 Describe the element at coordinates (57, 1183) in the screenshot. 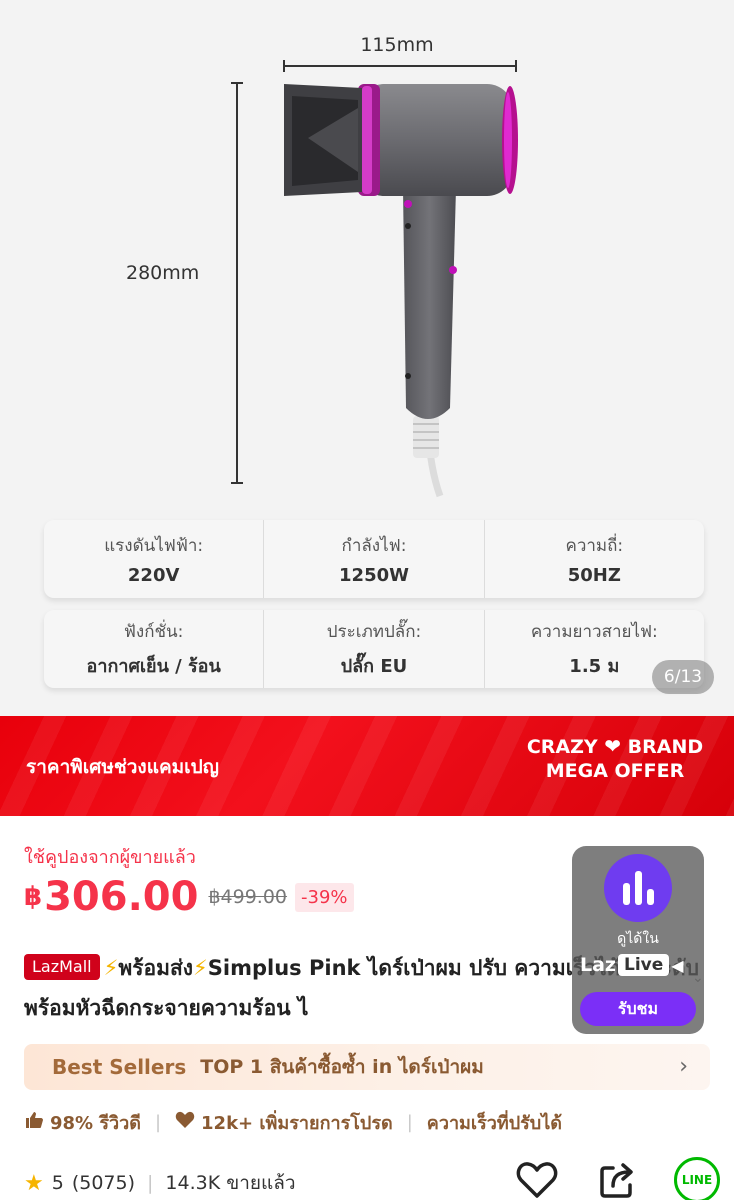

I see `rating-score: 5` at that location.